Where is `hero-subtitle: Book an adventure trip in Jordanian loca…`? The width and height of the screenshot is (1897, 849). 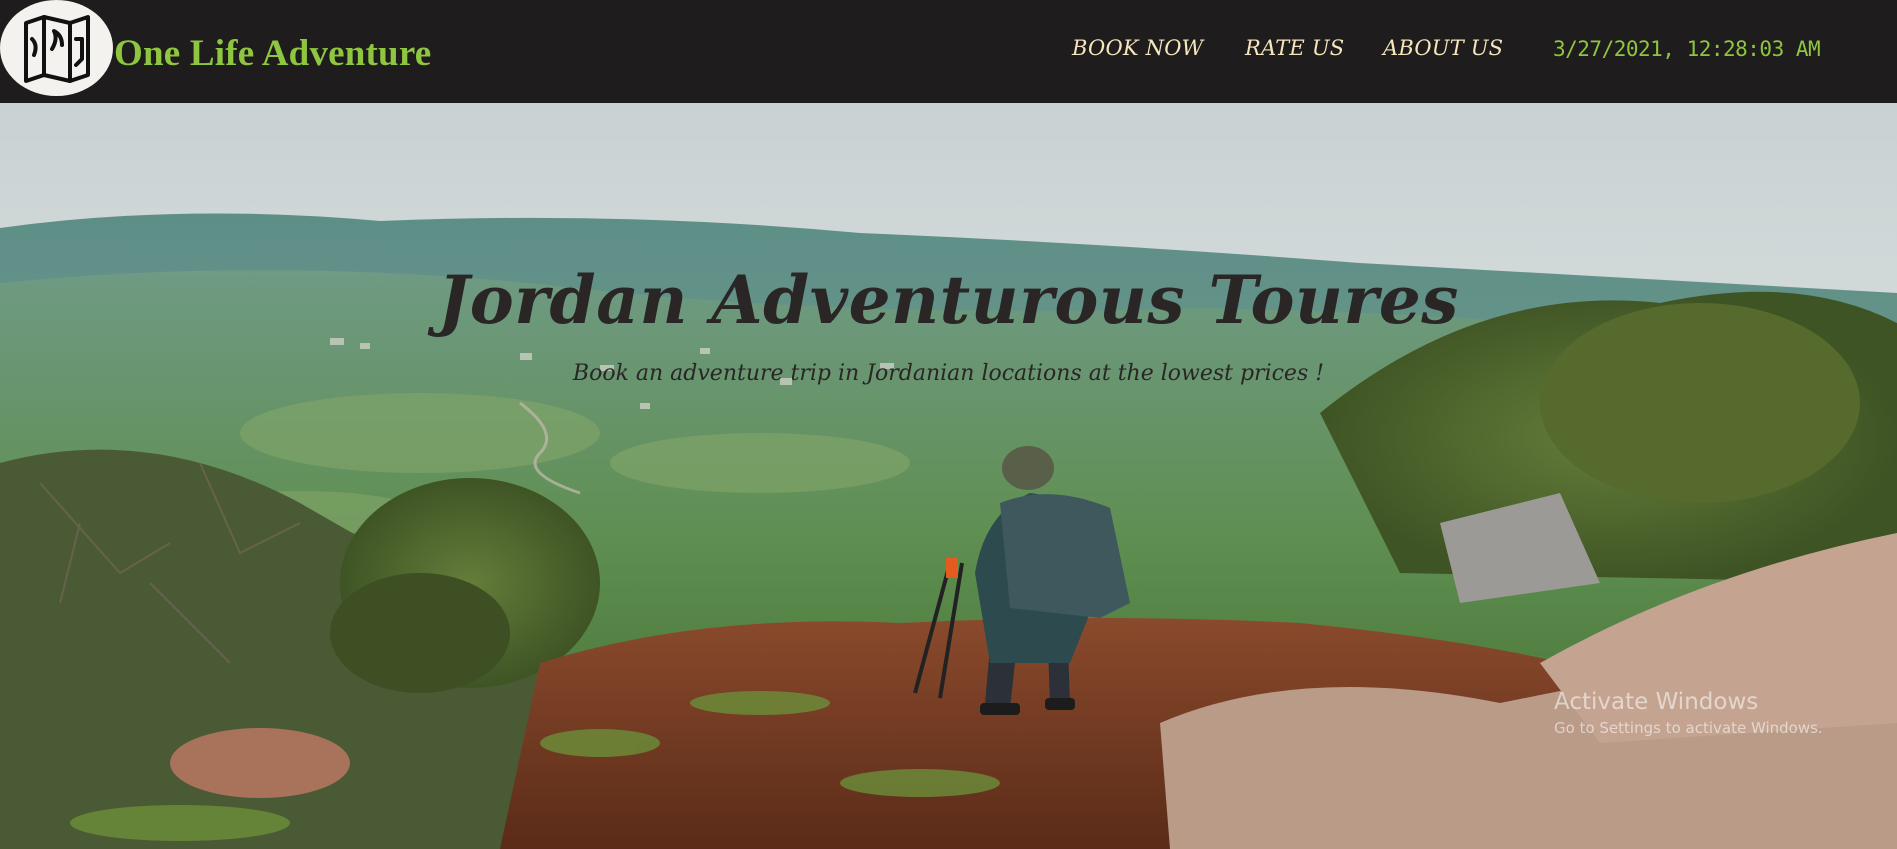 hero-subtitle: Book an adventure trip in Jordanian loca… is located at coordinates (948, 373).